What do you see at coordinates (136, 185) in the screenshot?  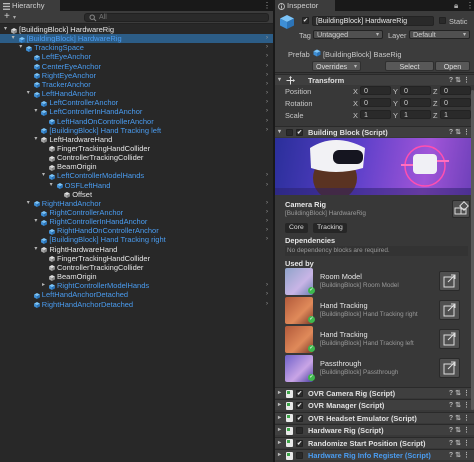 I see `hierarchy-row: ▾ OSFLeftHand ›` at bounding box center [136, 185].